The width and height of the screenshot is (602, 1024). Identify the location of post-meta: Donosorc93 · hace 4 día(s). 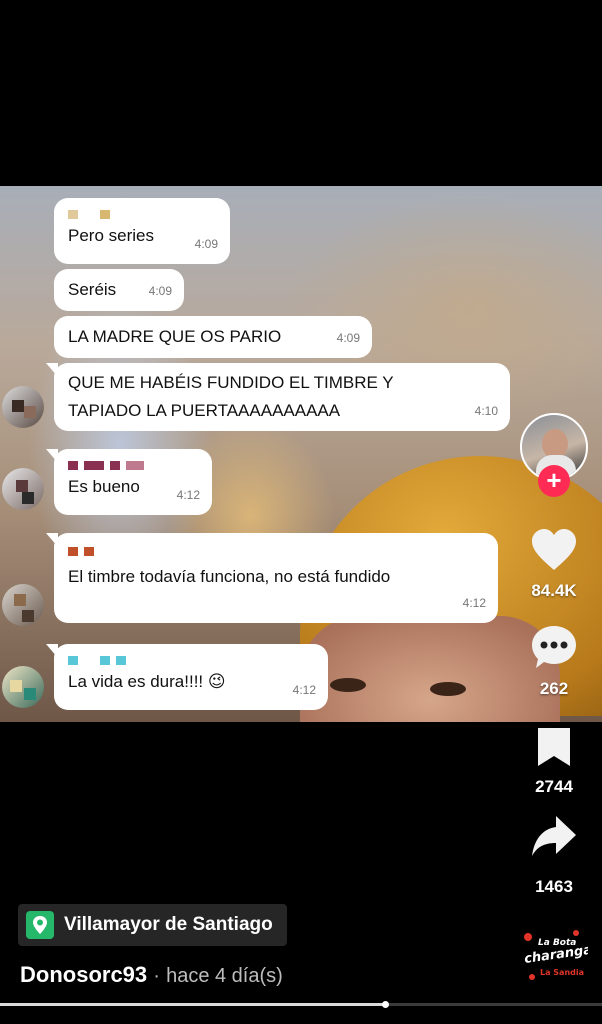
(151, 975).